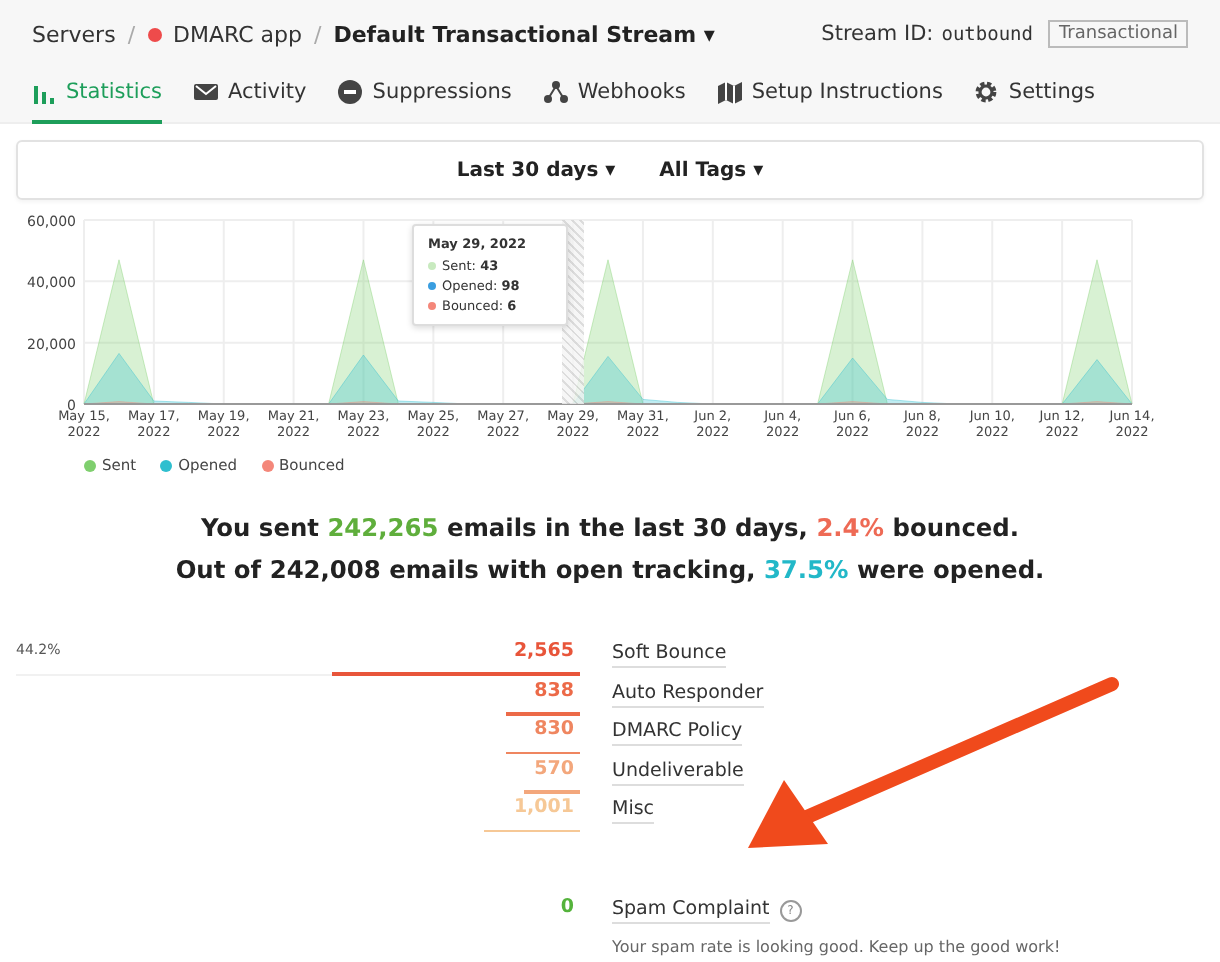  What do you see at coordinates (837, 947) in the screenshot?
I see `spam-message: Your spam rate is looking good. Keep up the good work!` at bounding box center [837, 947].